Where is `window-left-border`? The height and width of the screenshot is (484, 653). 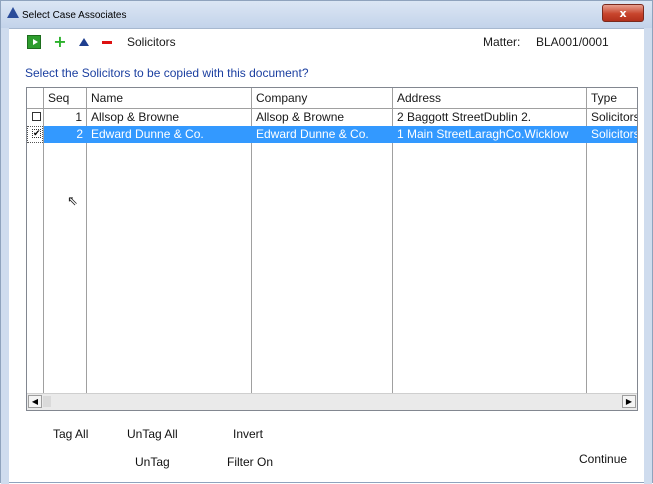
window-left-border is located at coordinates (5, 256).